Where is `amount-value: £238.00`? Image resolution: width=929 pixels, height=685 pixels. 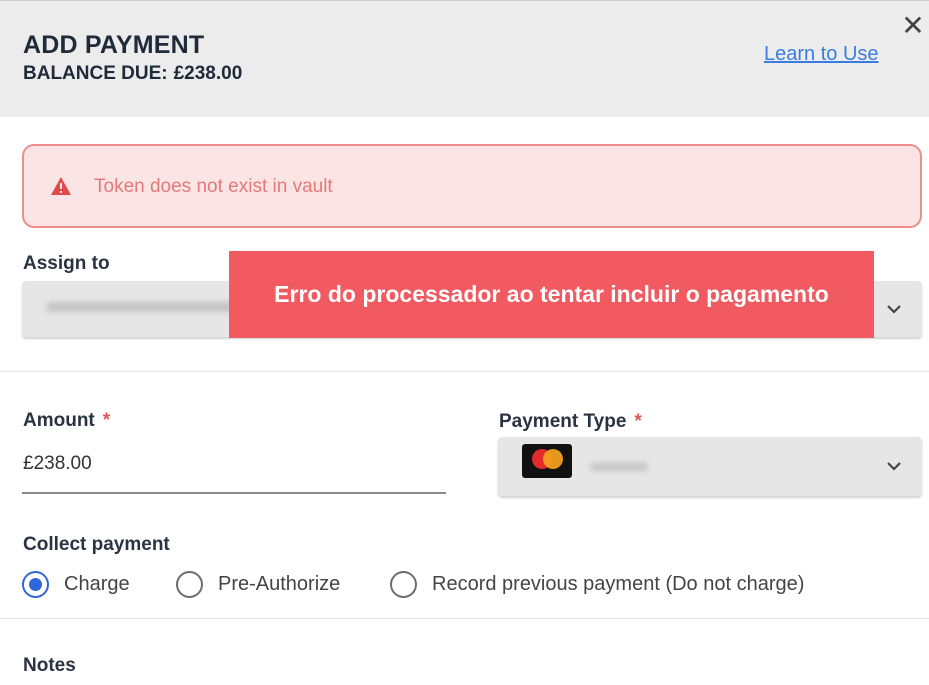
amount-value: £238.00 is located at coordinates (57, 463).